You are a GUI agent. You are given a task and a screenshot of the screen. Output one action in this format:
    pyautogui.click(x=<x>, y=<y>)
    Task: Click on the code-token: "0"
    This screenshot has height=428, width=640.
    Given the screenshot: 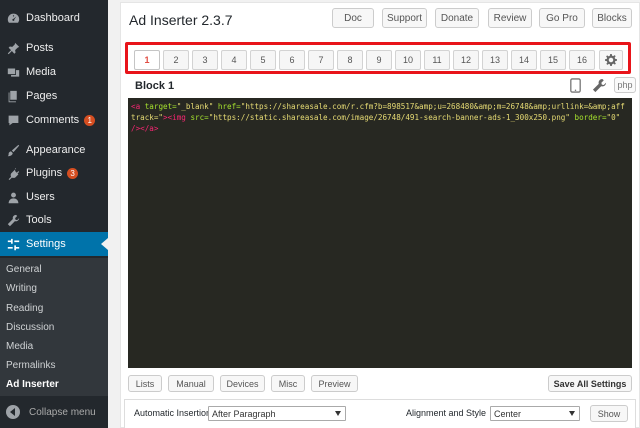 What is the action you would take?
    pyautogui.click(x=613, y=117)
    